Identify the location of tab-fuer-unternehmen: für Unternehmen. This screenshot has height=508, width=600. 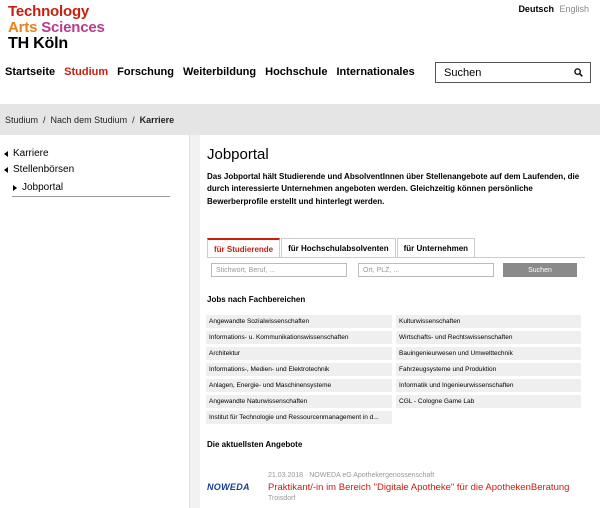
(436, 248).